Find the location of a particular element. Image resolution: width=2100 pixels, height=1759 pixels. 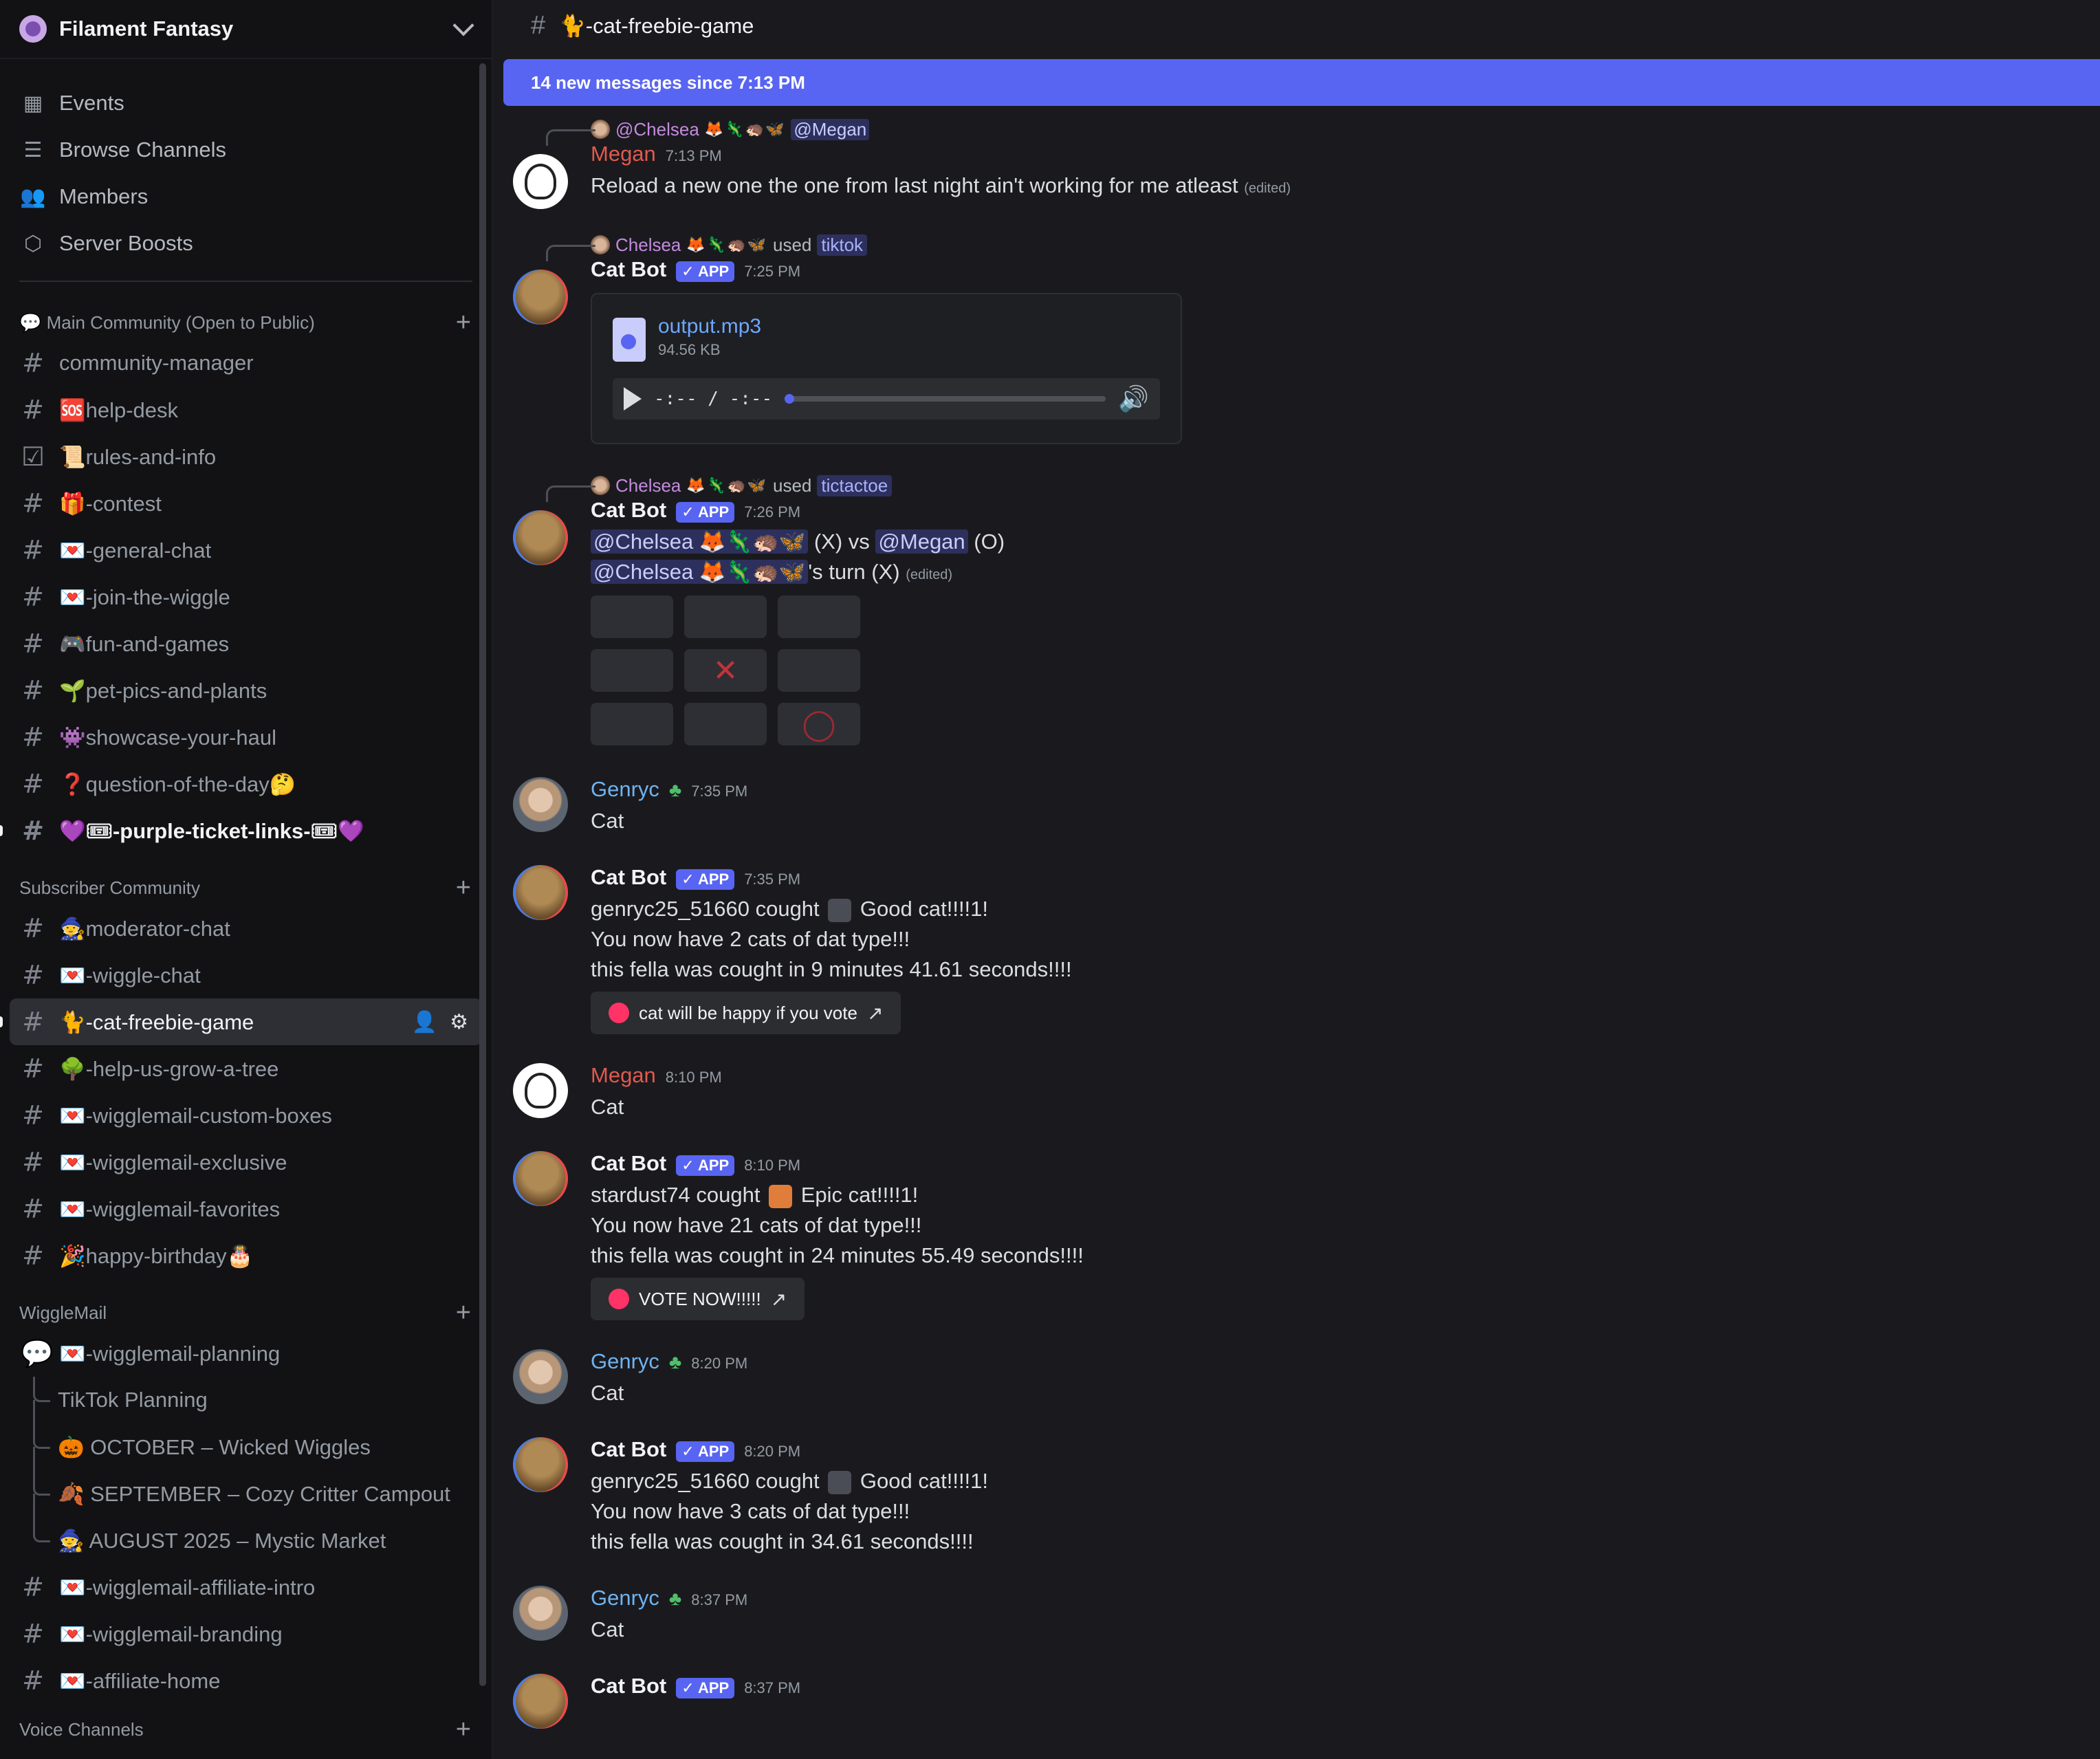

channel-item: # 💌-wigglemail-favorites is located at coordinates (246, 1209).